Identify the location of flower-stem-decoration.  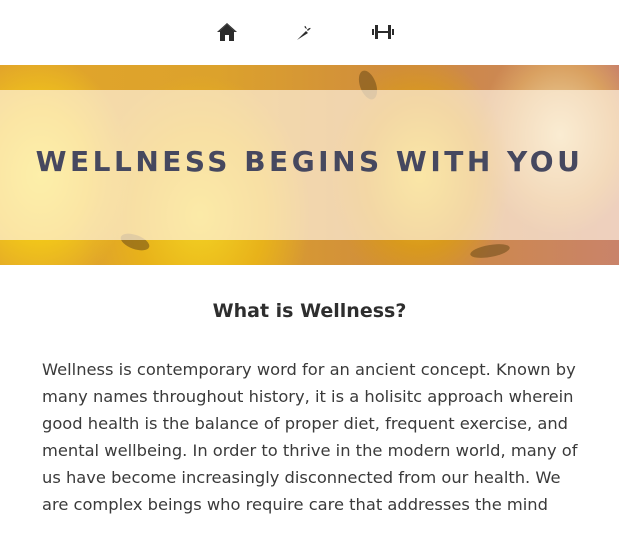
(490, 251).